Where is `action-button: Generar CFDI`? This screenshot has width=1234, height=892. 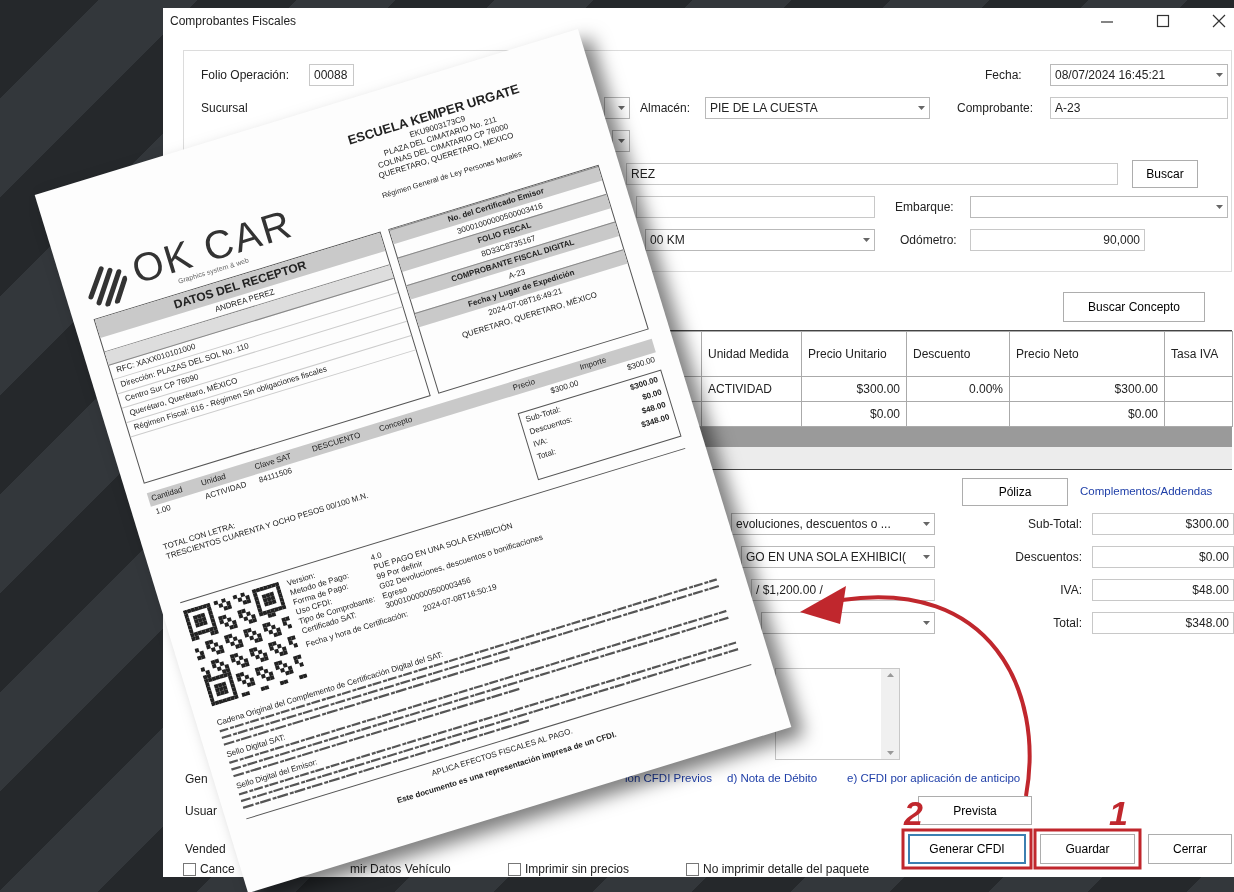
action-button: Generar CFDI is located at coordinates (967, 849).